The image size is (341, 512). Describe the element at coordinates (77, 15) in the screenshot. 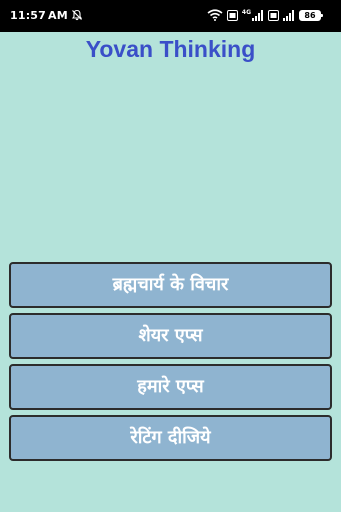

I see `mute-bell-icon` at that location.